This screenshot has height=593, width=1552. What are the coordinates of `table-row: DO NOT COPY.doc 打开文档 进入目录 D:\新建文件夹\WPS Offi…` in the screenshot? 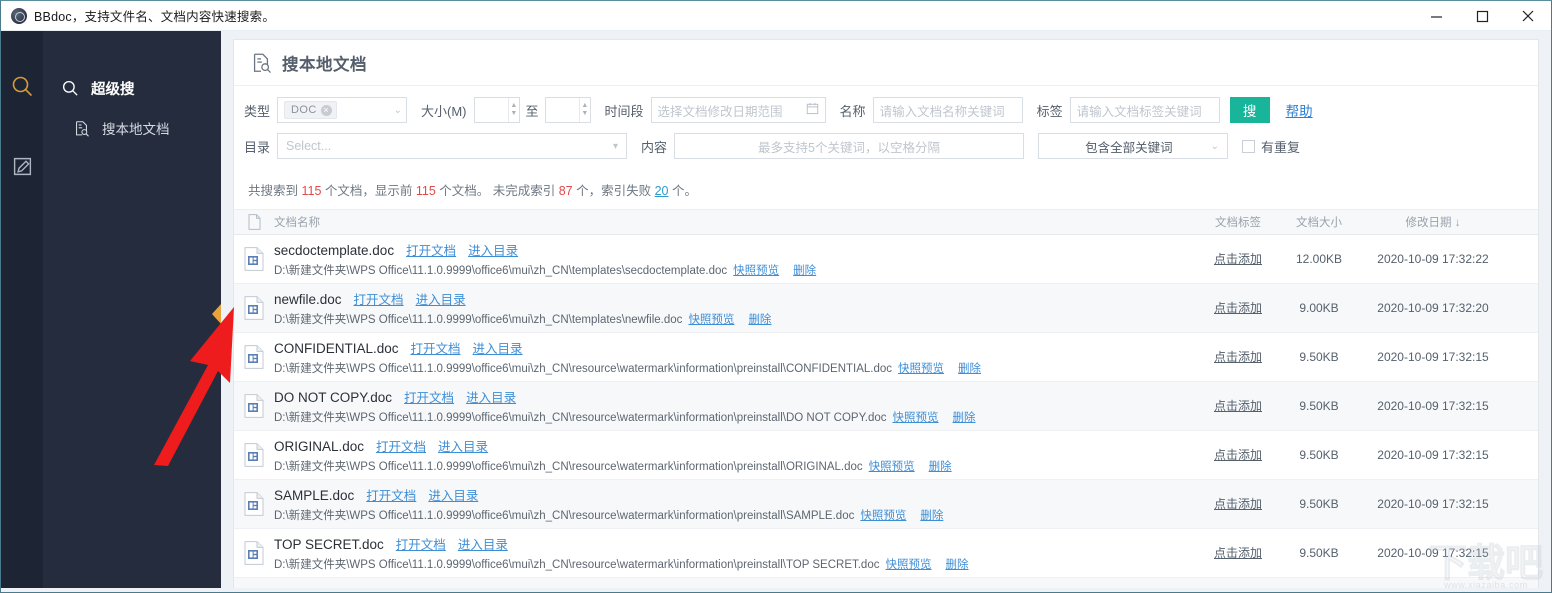 It's located at (886, 406).